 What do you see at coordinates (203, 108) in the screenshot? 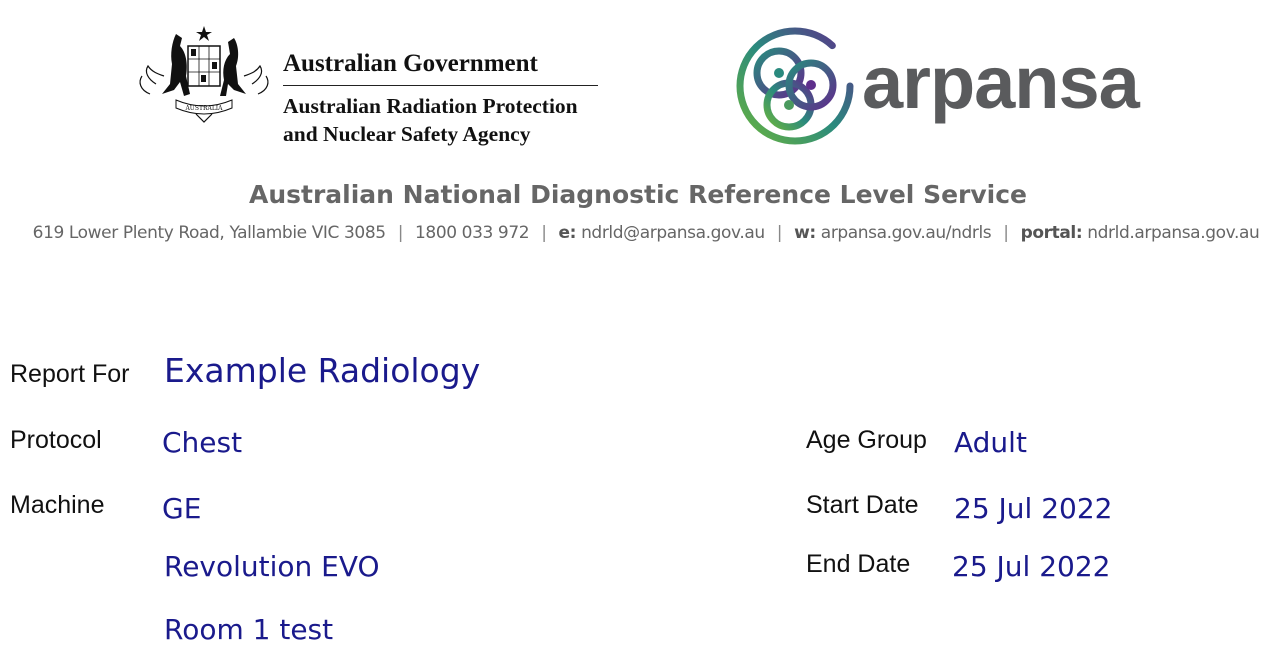
I see `crest-banner-text: AUSTRALIA` at bounding box center [203, 108].